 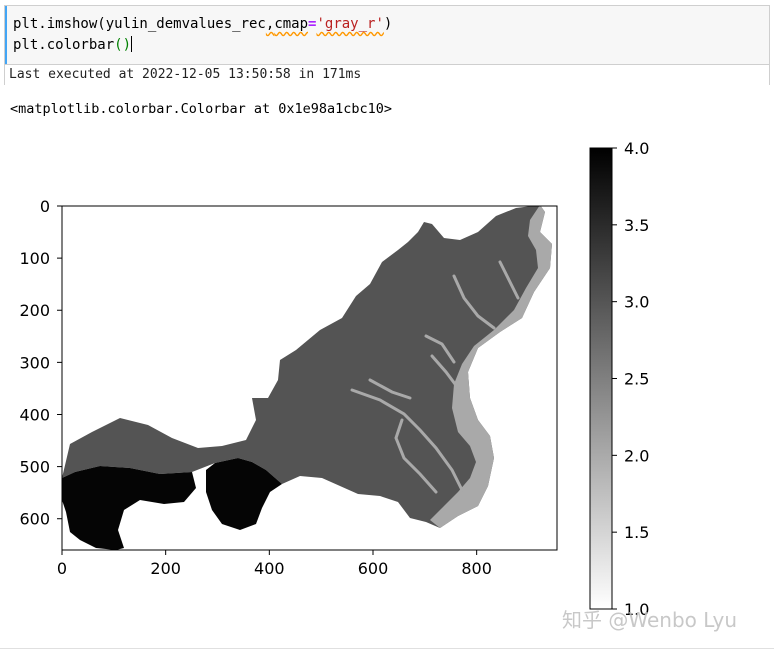 I want to click on x-tick-label: 200, so click(x=165, y=568).